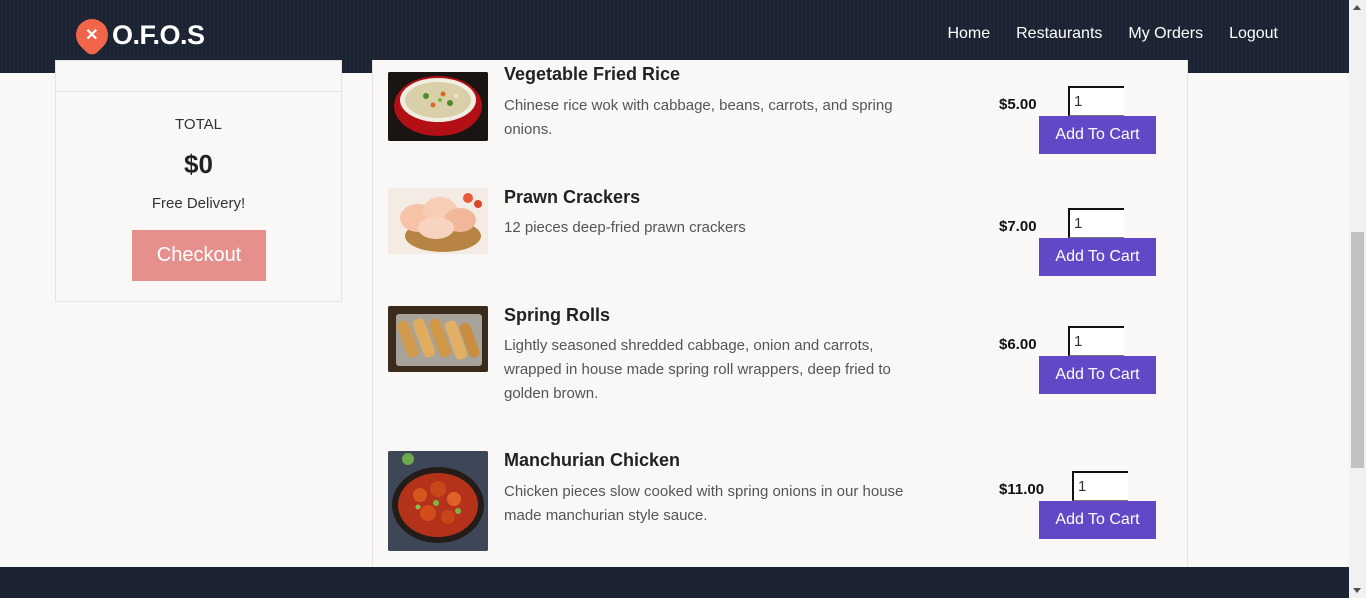  I want to click on total-label: TOTAL, so click(198, 124).